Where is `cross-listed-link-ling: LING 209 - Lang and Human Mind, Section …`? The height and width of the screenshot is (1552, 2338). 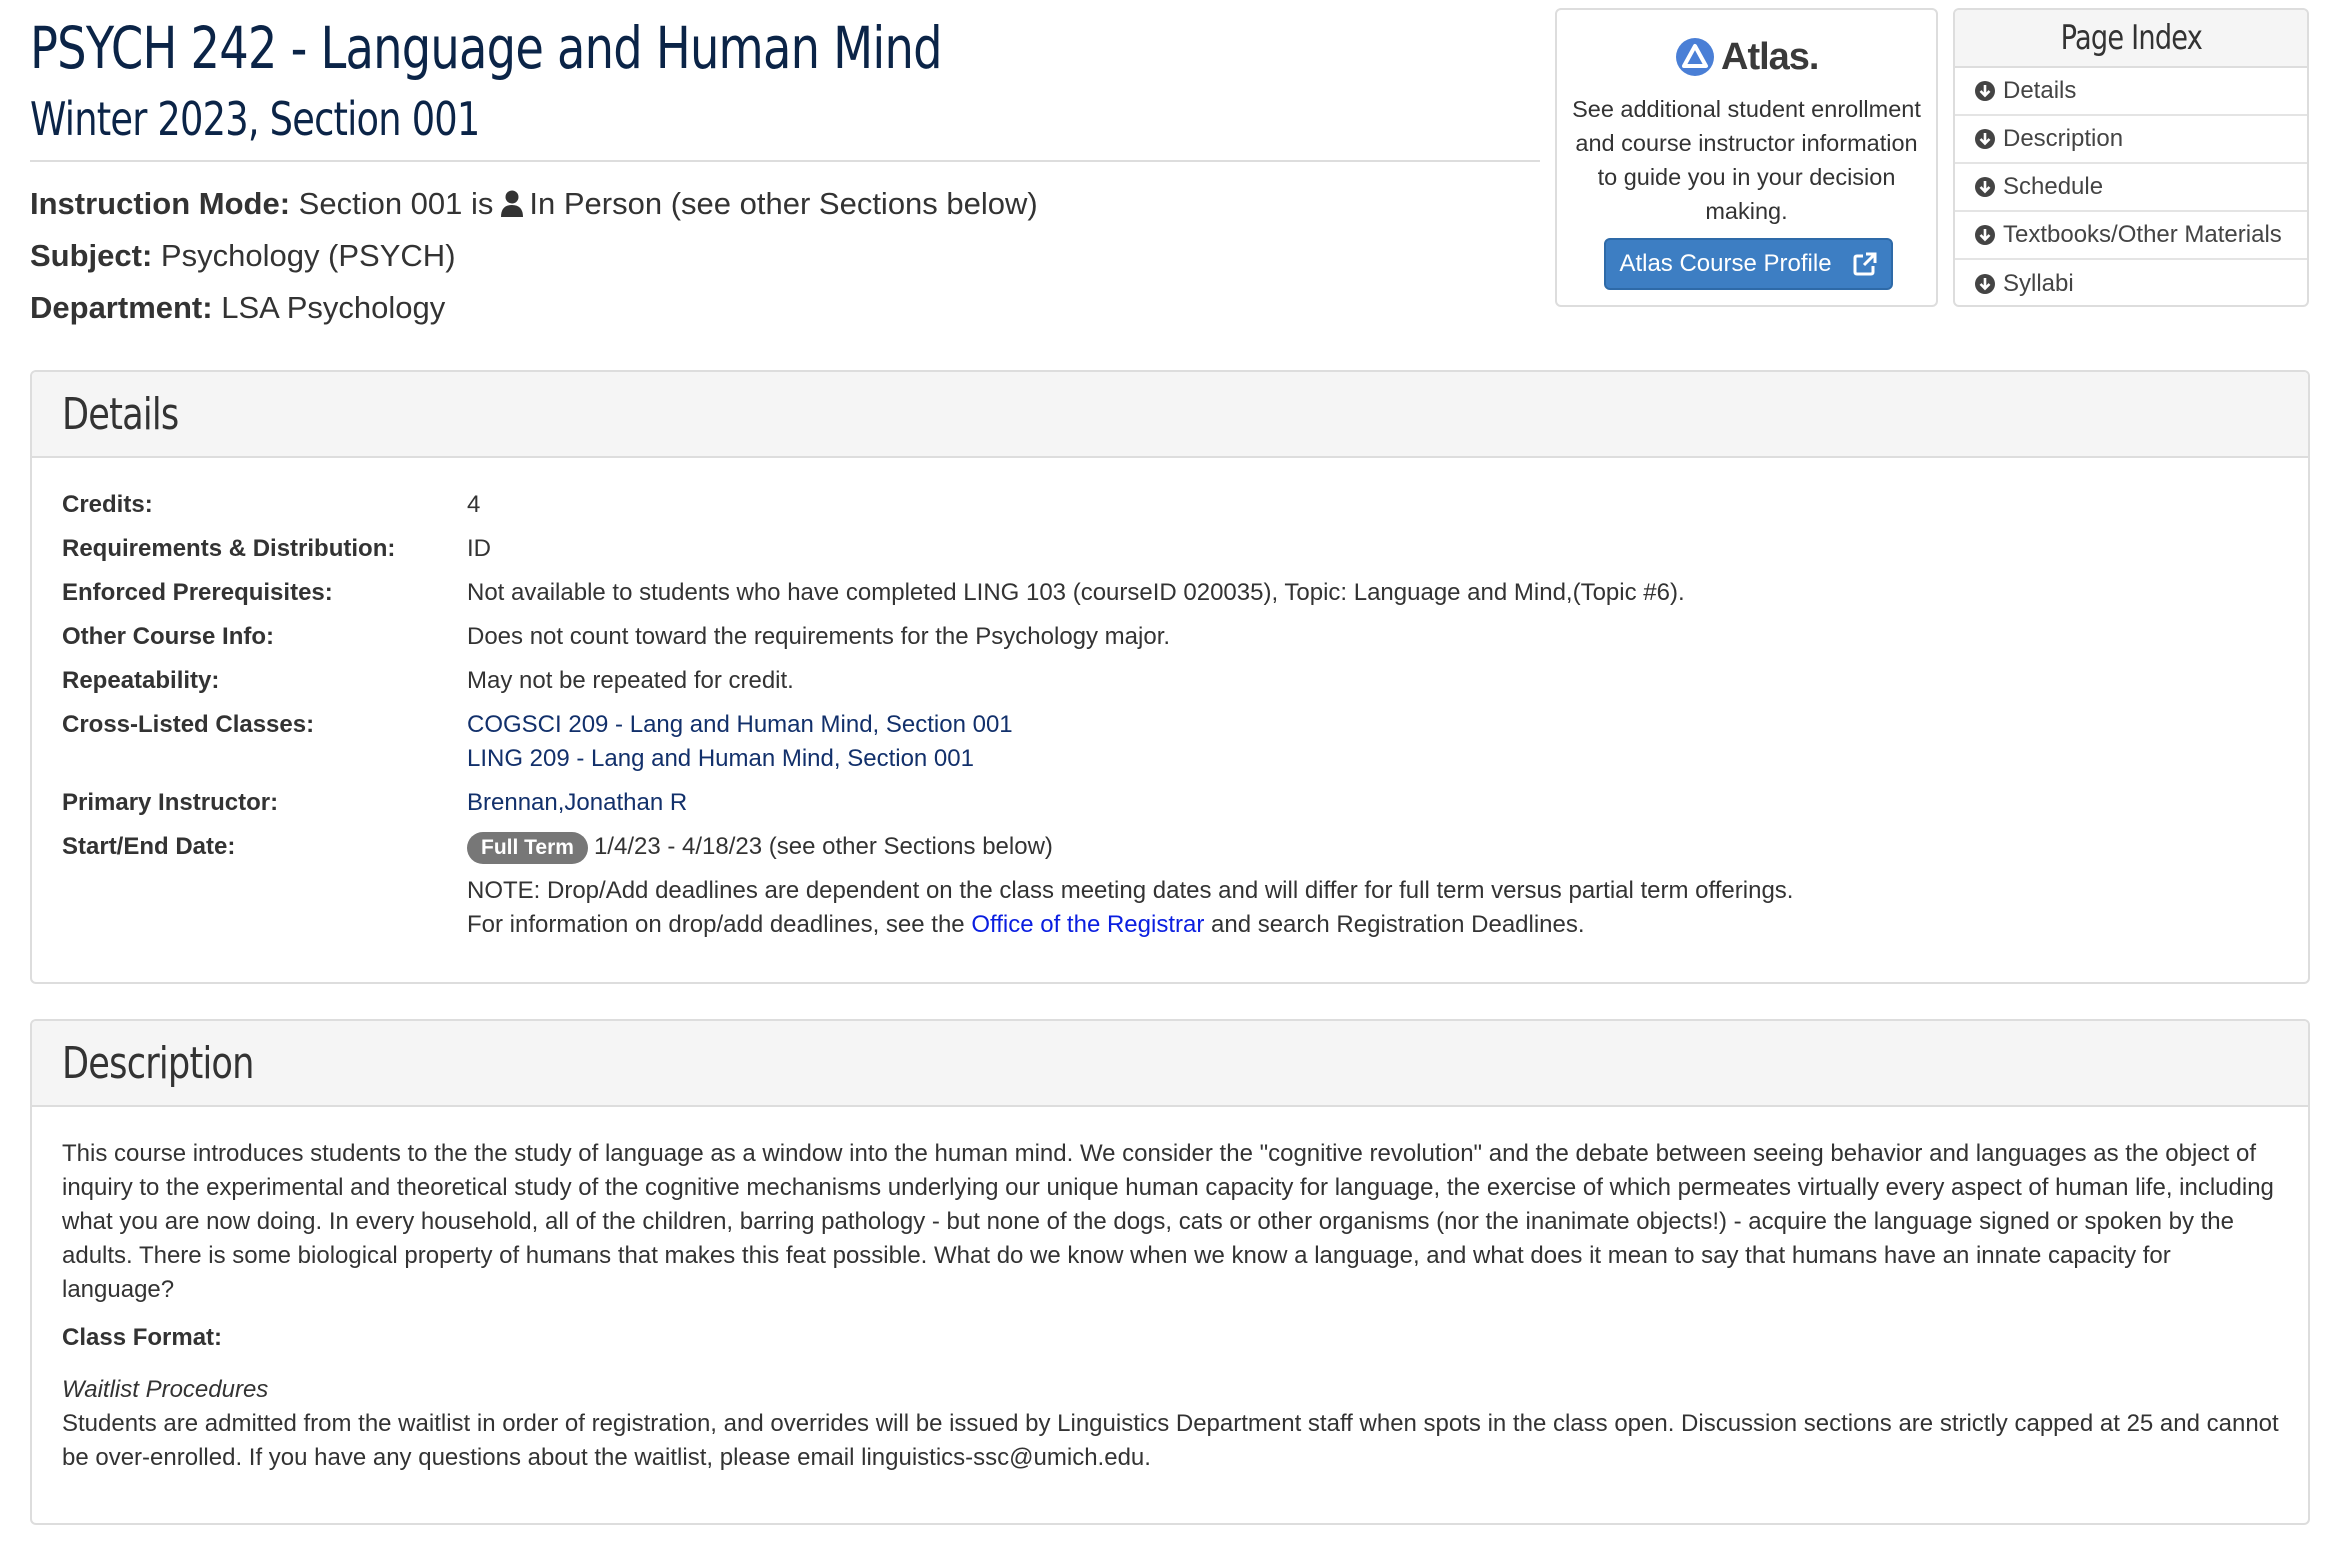
cross-listed-link-ling: LING 209 - Lang and Human Mind, Section … is located at coordinates (720, 758).